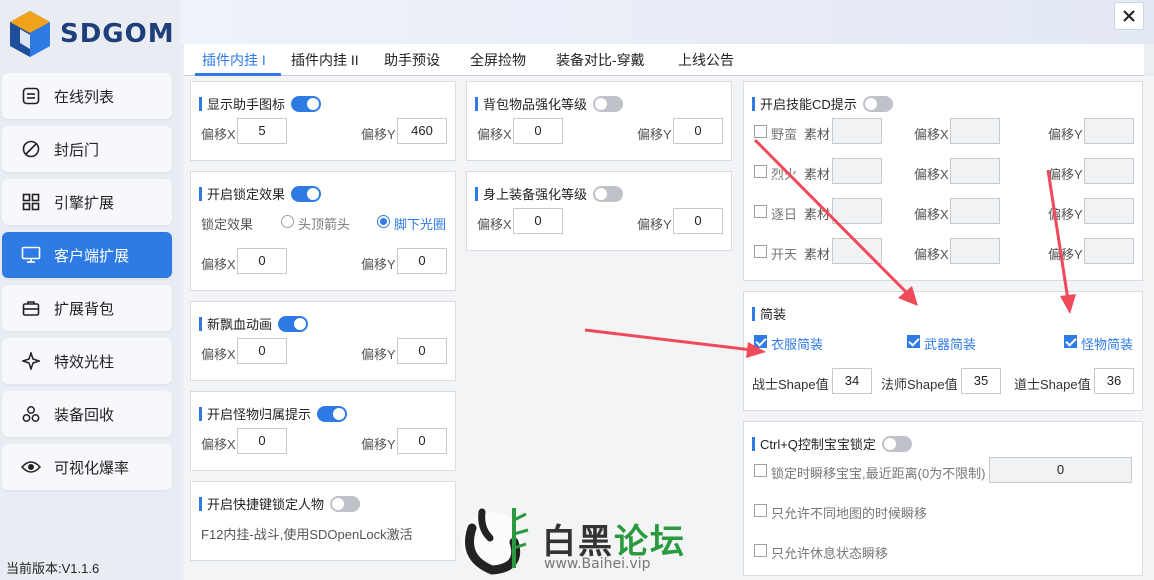 The height and width of the screenshot is (580, 1154). I want to click on helper-icon-offset-x-input: 5, so click(262, 131).